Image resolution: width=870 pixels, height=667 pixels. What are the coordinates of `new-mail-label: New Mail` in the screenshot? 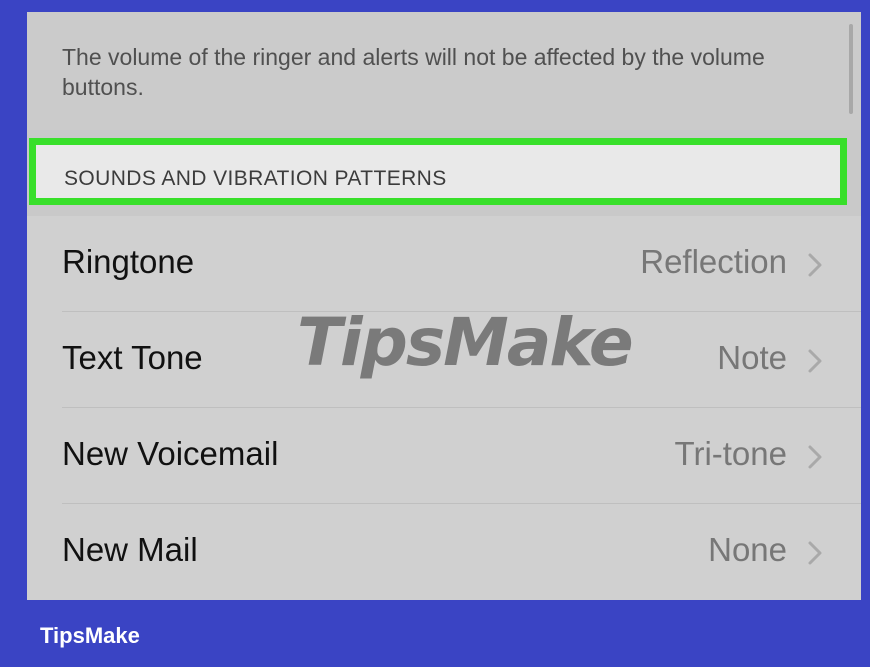 It's located at (130, 549).